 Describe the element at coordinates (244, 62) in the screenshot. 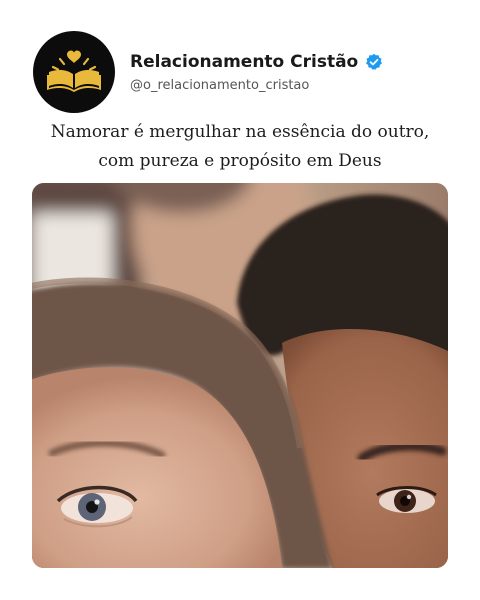

I see `account-name: Relacionamento Cristão` at that location.